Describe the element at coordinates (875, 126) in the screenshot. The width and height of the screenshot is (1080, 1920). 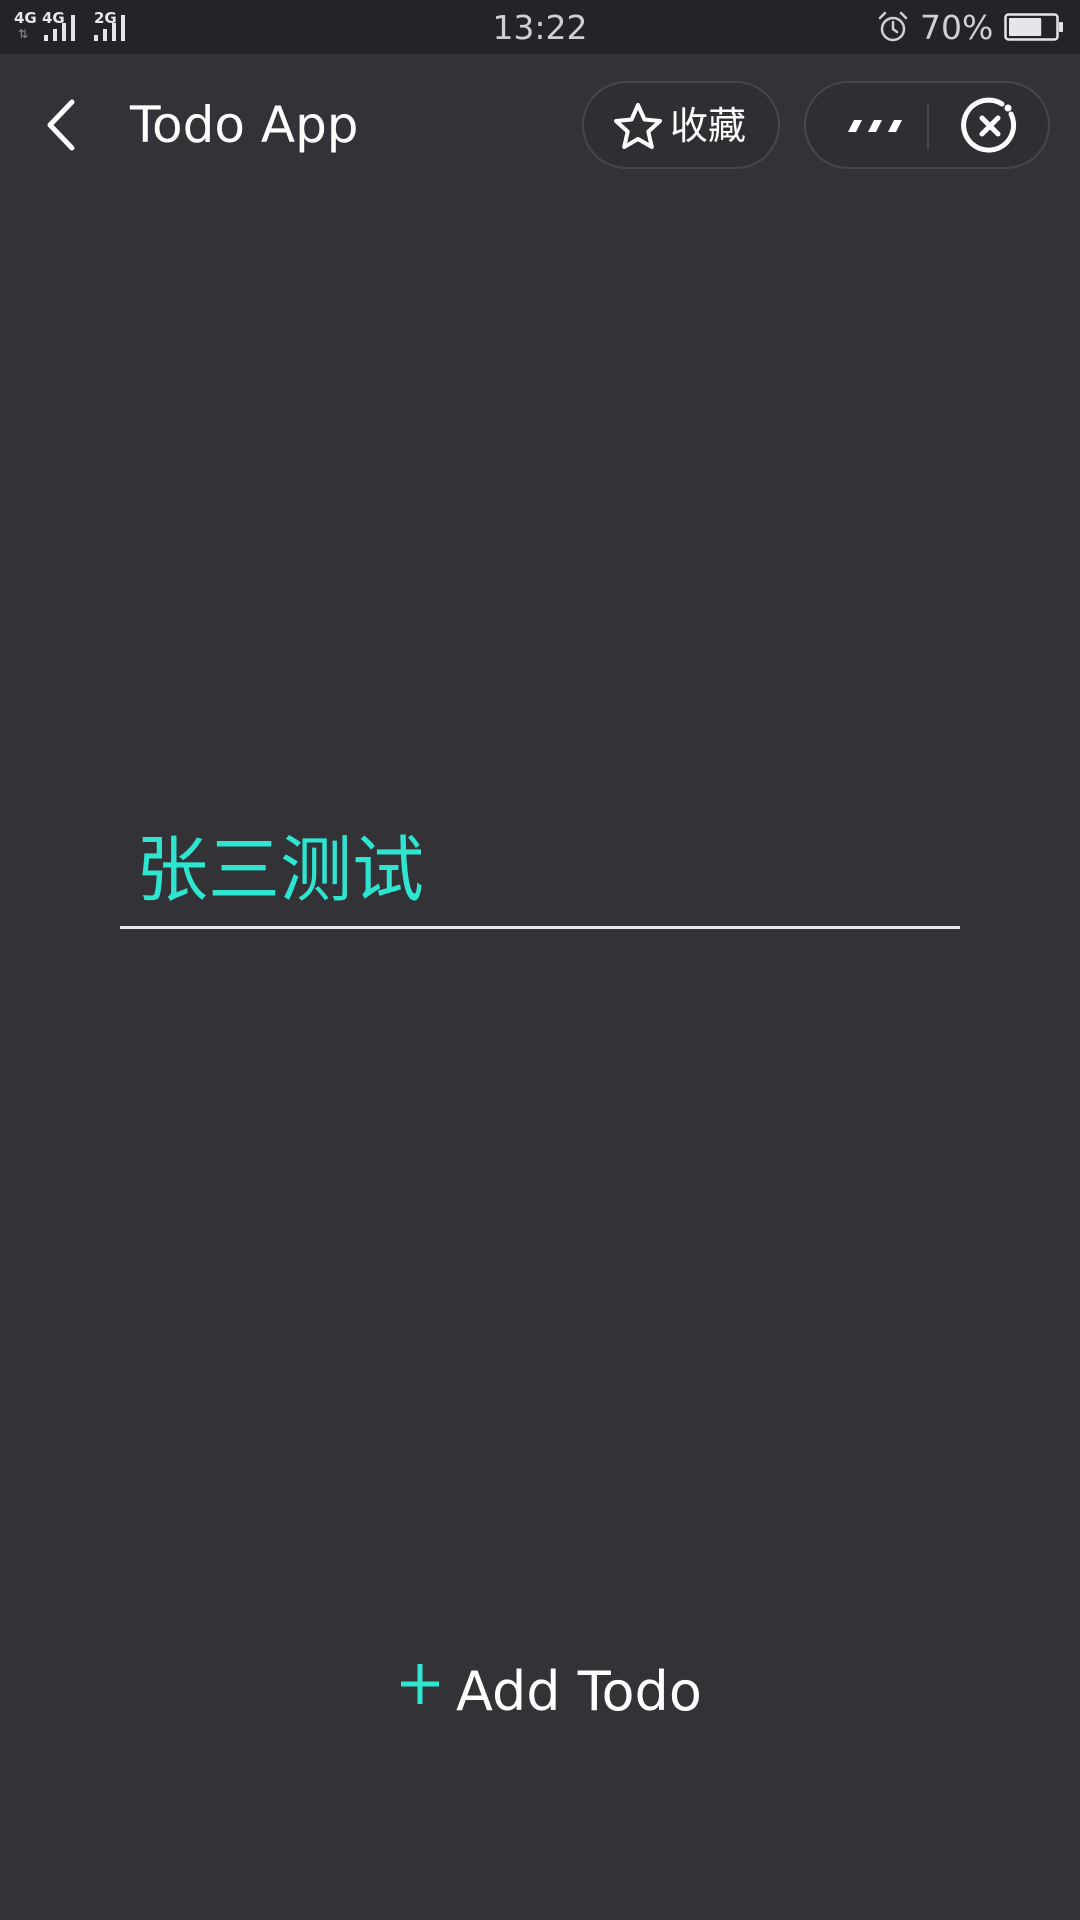
I see `more-dots-icon` at that location.